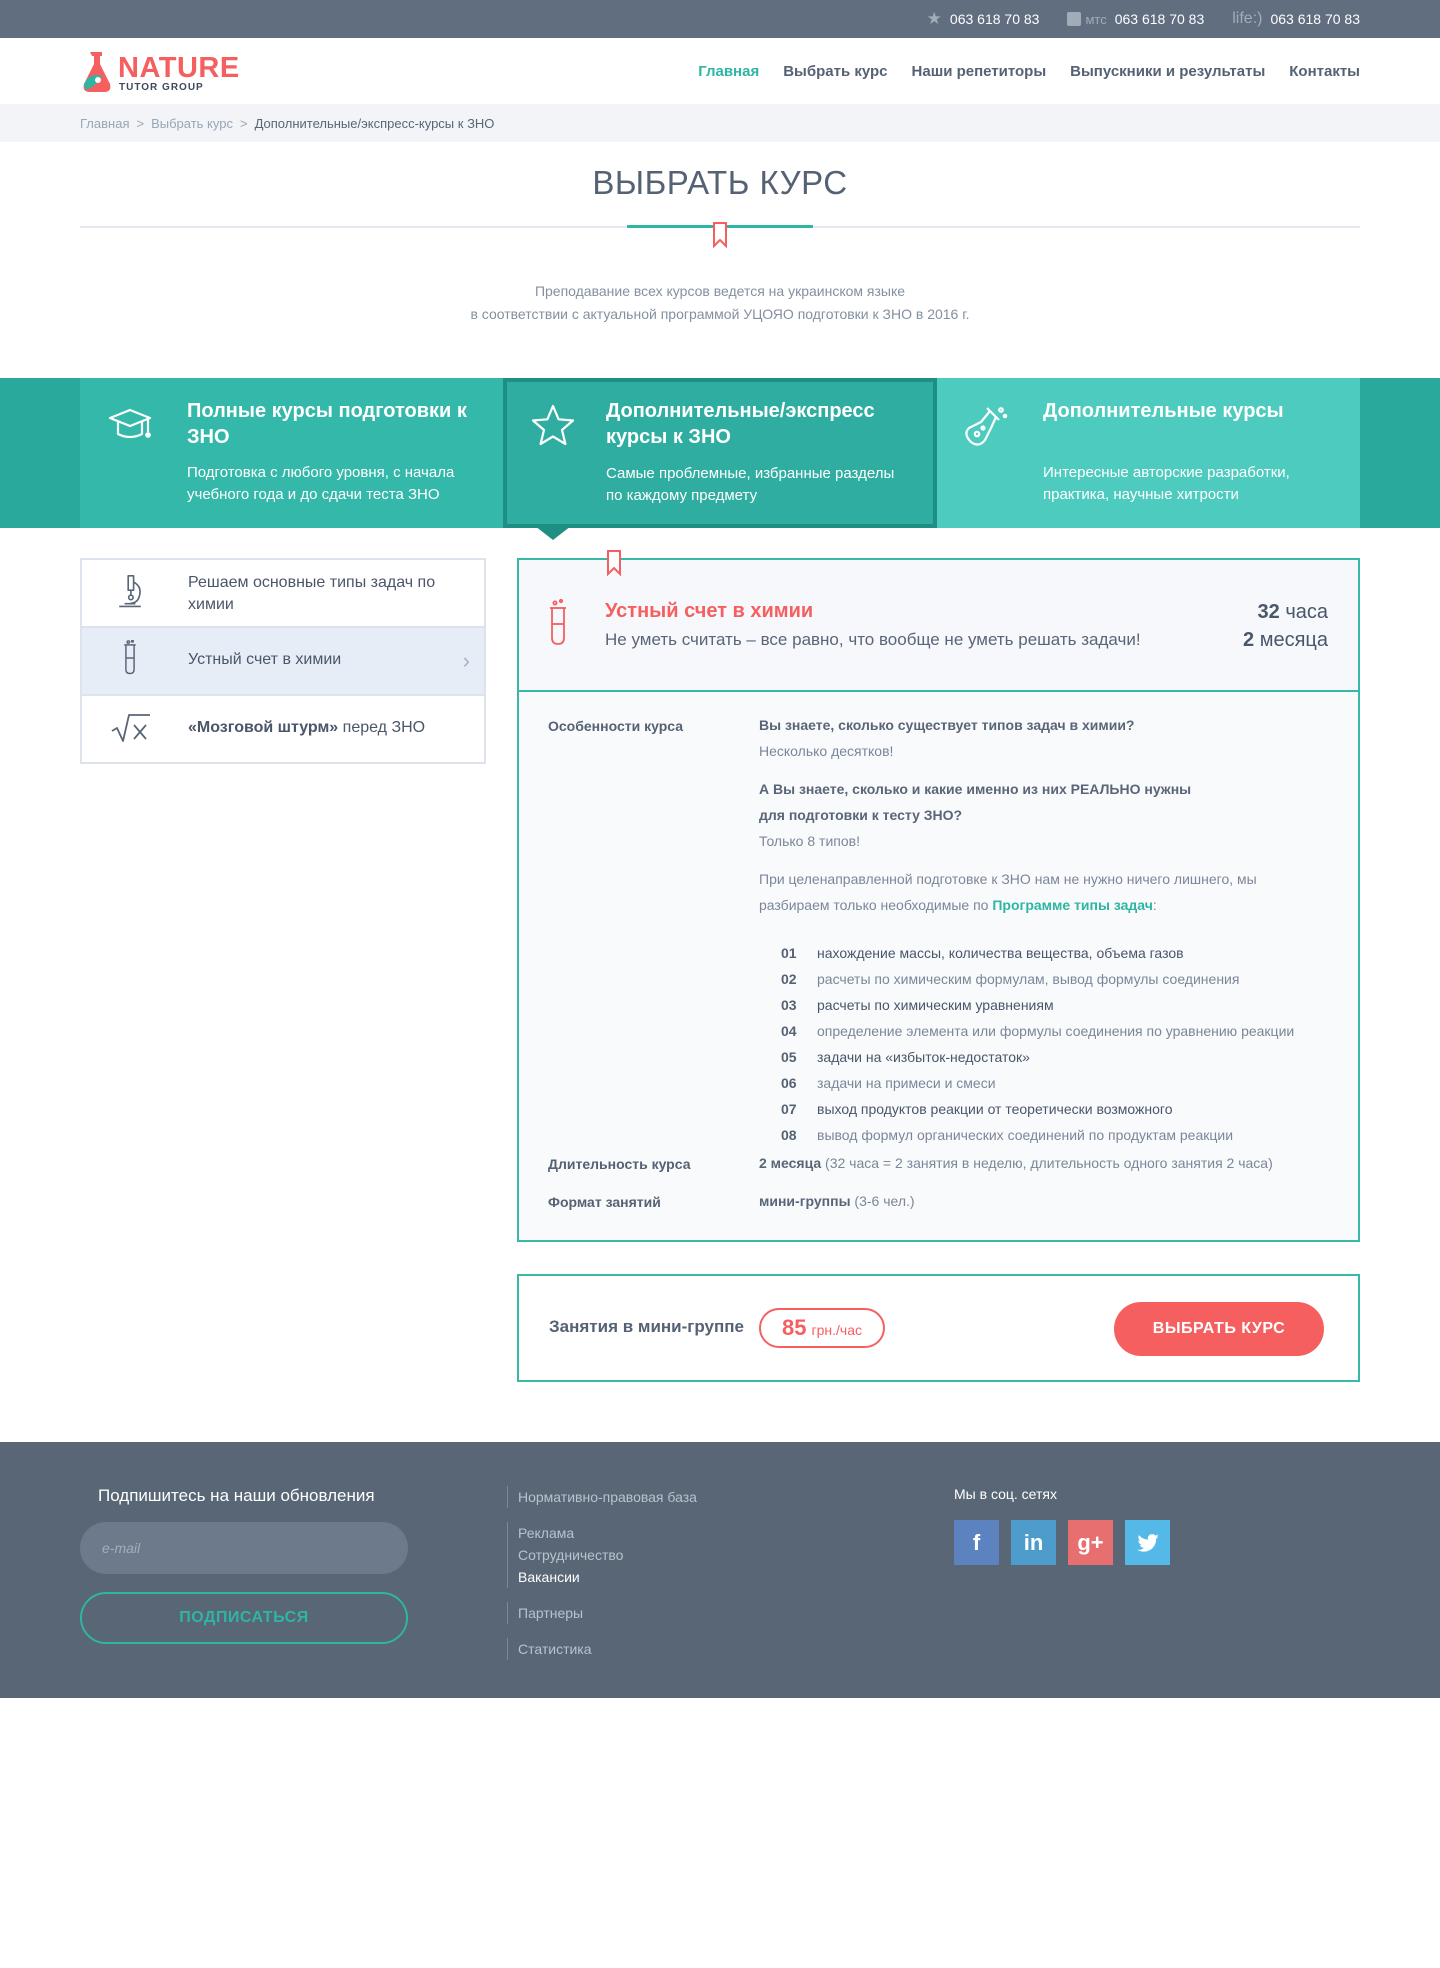  Describe the element at coordinates (836, 1330) in the screenshot. I see `price-unit: грн./час` at that location.